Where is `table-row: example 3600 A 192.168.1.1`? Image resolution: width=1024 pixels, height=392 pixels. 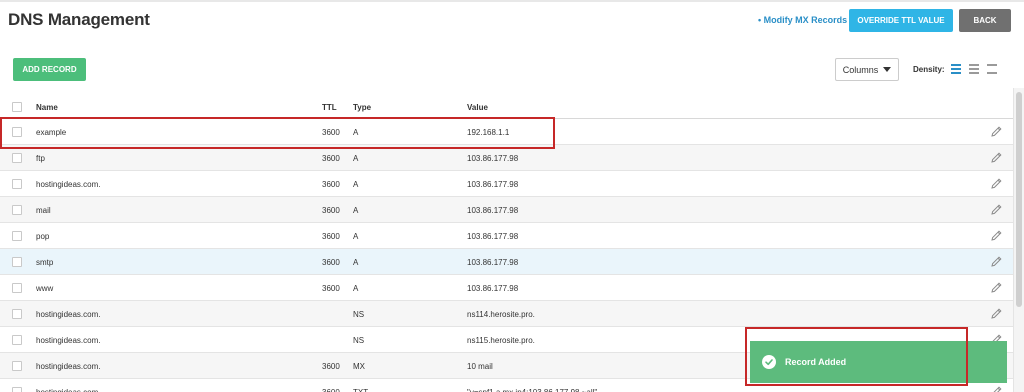 table-row: example 3600 A 192.168.1.1 is located at coordinates (506, 132).